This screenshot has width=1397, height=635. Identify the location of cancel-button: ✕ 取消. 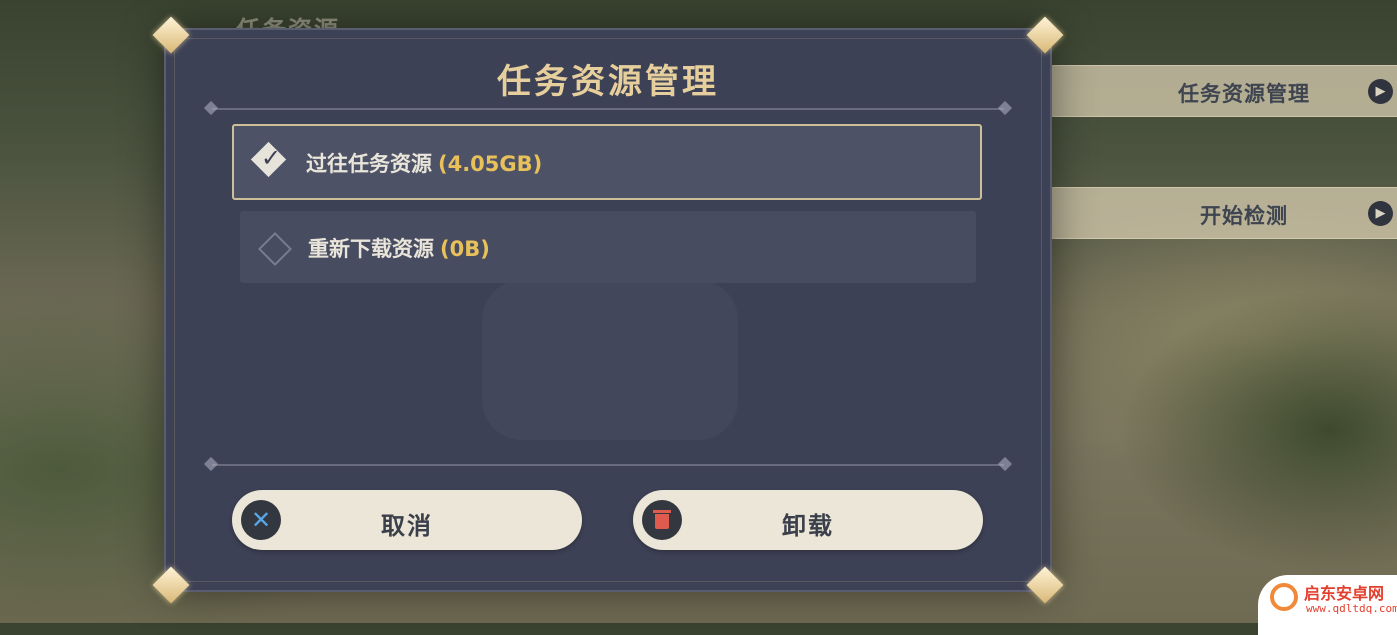
(407, 520).